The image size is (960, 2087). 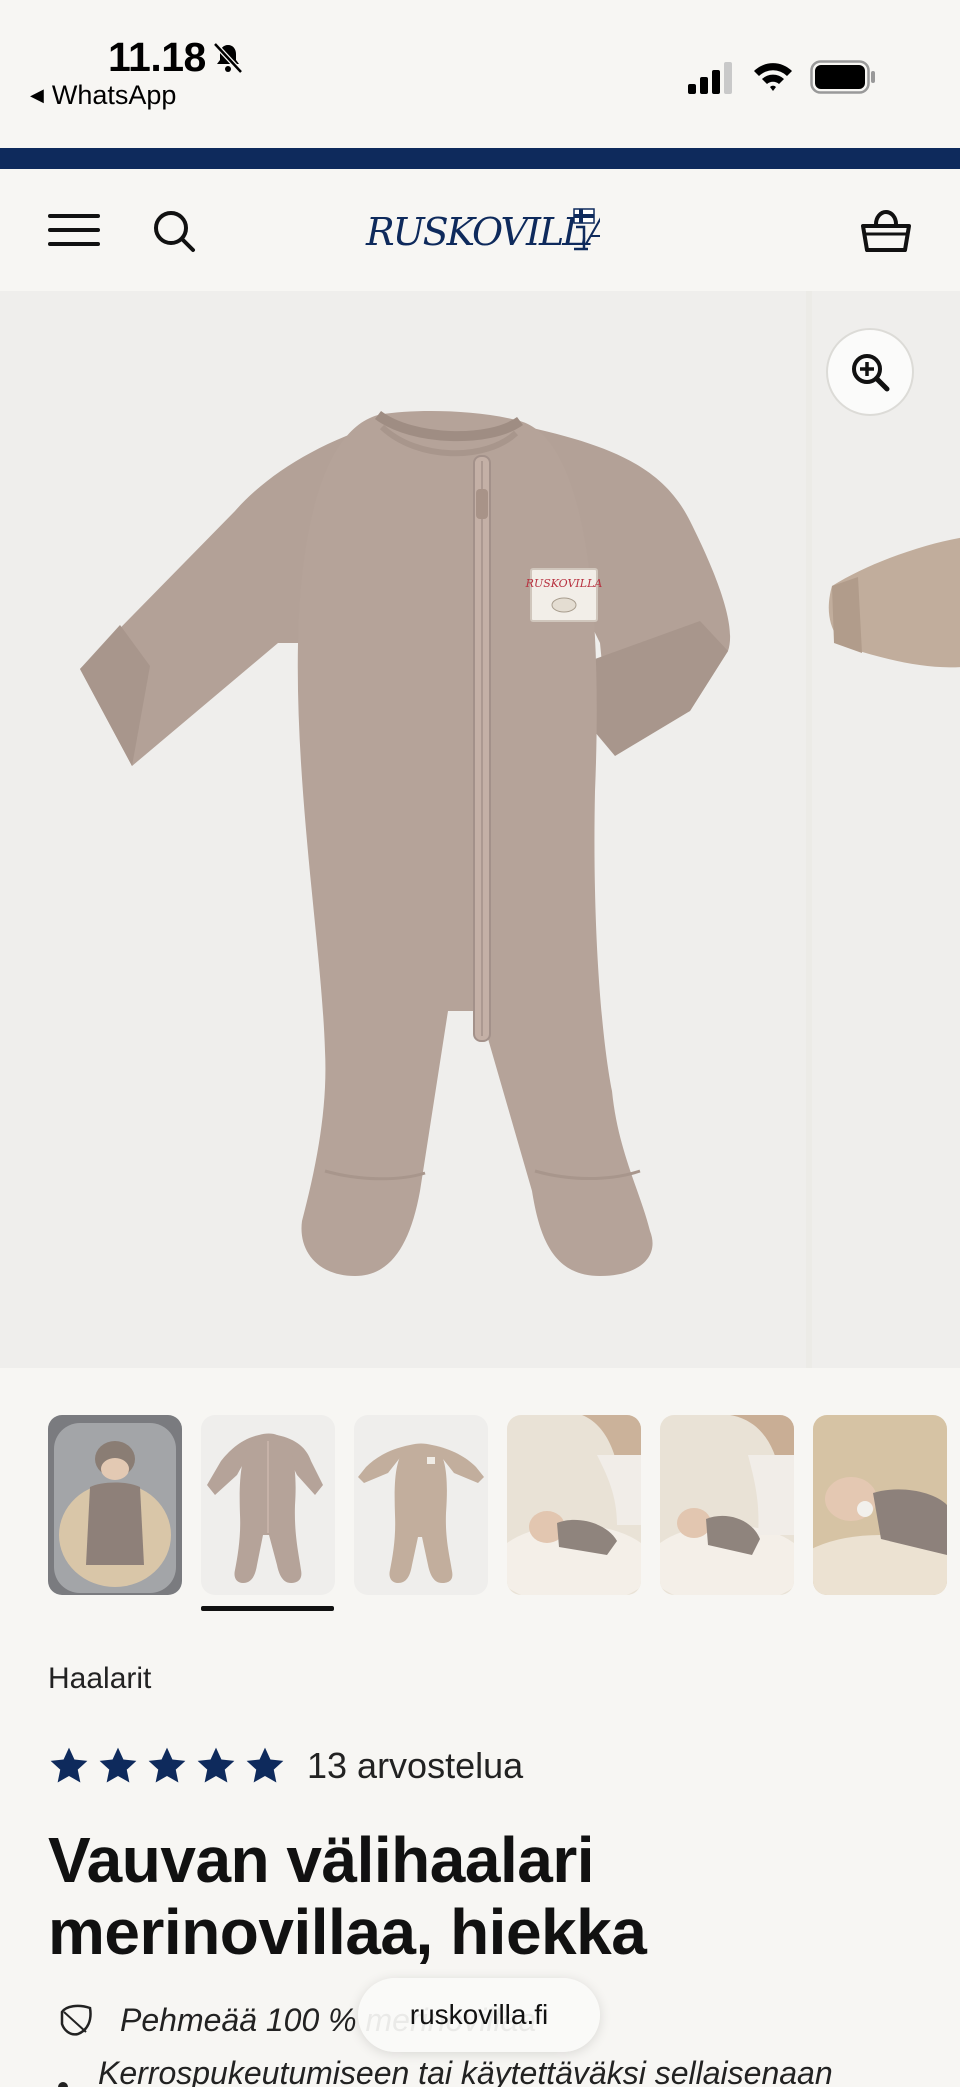 I want to click on brand-color-strip, so click(x=480, y=158).